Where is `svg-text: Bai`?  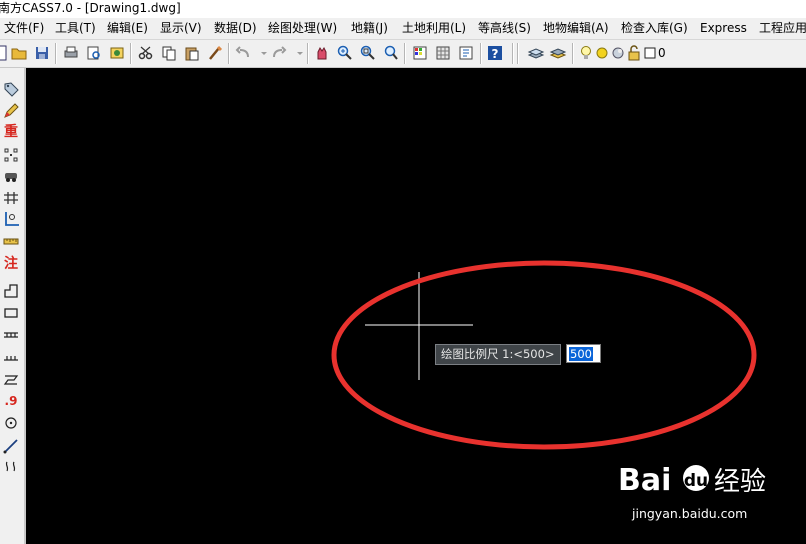
svg-text: Bai is located at coordinates (644, 478).